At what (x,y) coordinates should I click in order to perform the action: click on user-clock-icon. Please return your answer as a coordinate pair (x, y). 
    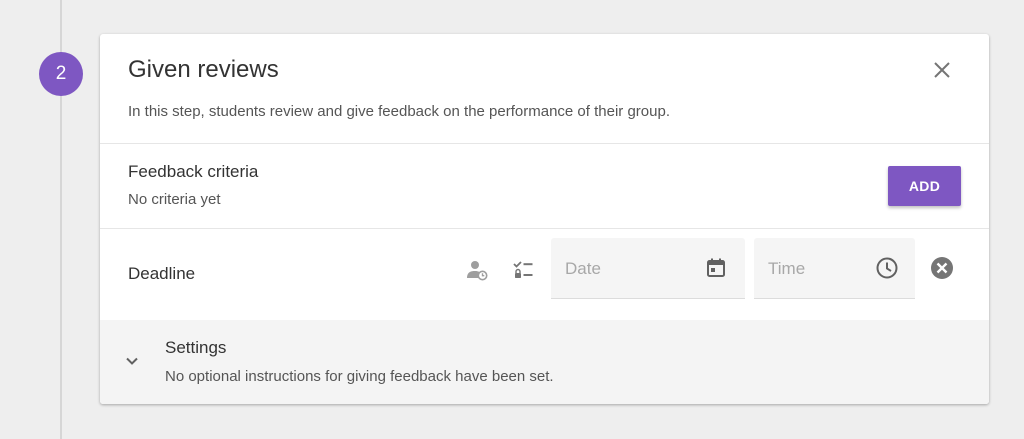
    Looking at the image, I should click on (477, 271).